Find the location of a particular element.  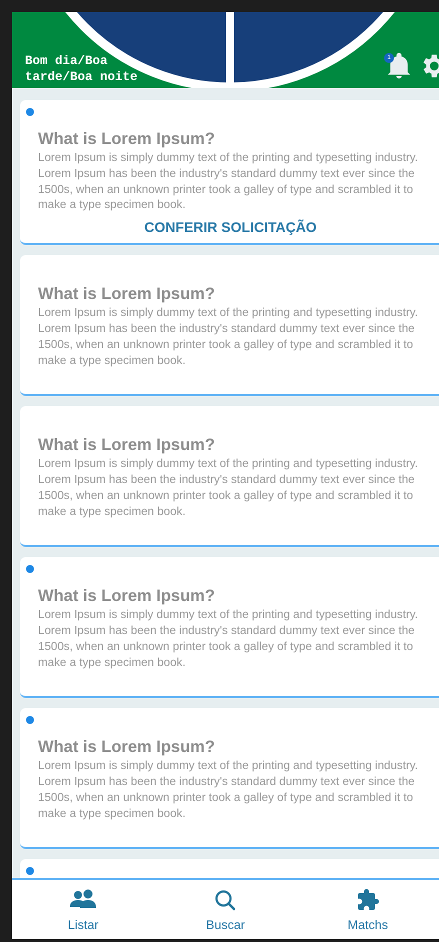

check-request-button: CONFERIR SOLICITAÇÃO is located at coordinates (230, 227).